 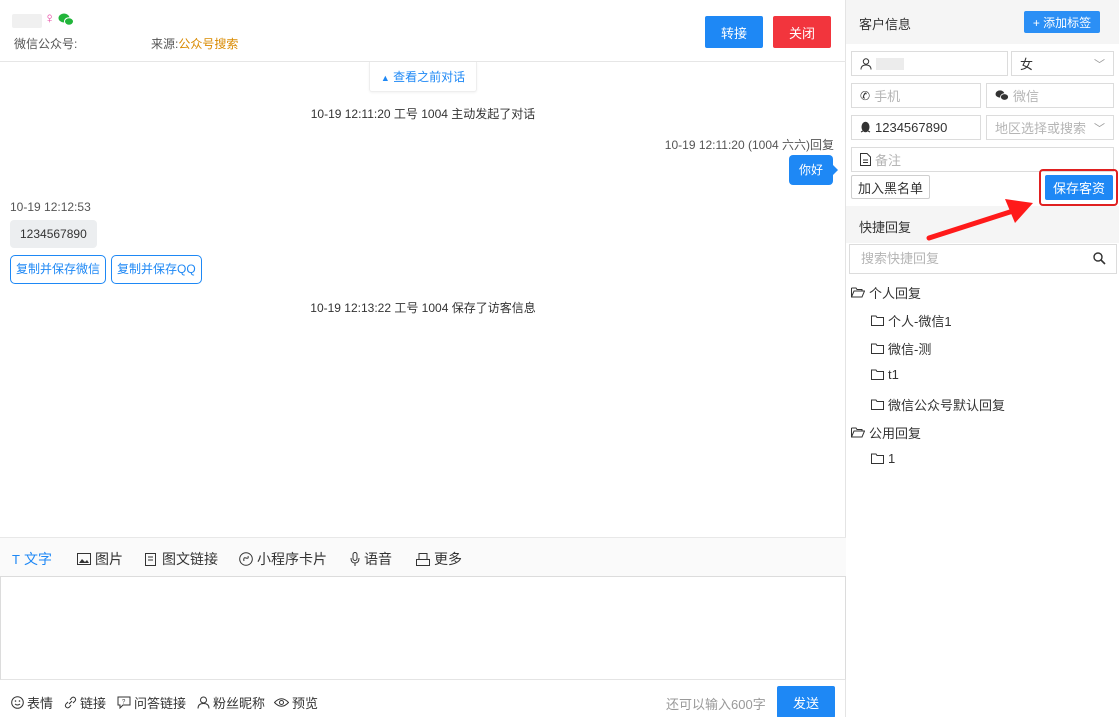 I want to click on source-info: 来源:公众号搜索, so click(x=195, y=44).